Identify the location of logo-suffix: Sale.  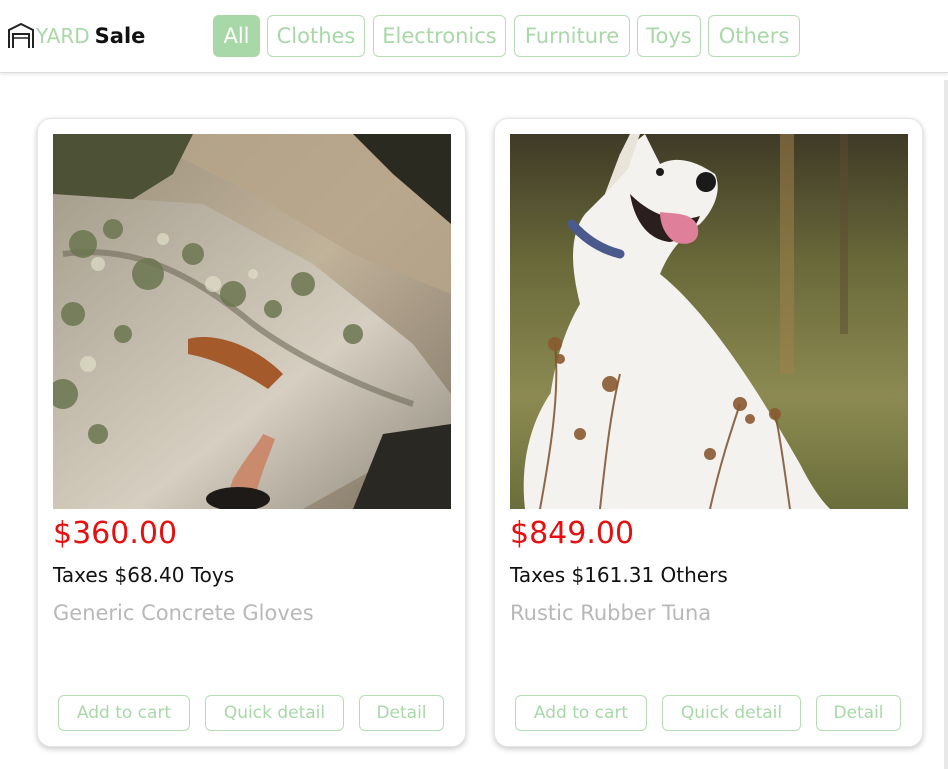
(120, 36).